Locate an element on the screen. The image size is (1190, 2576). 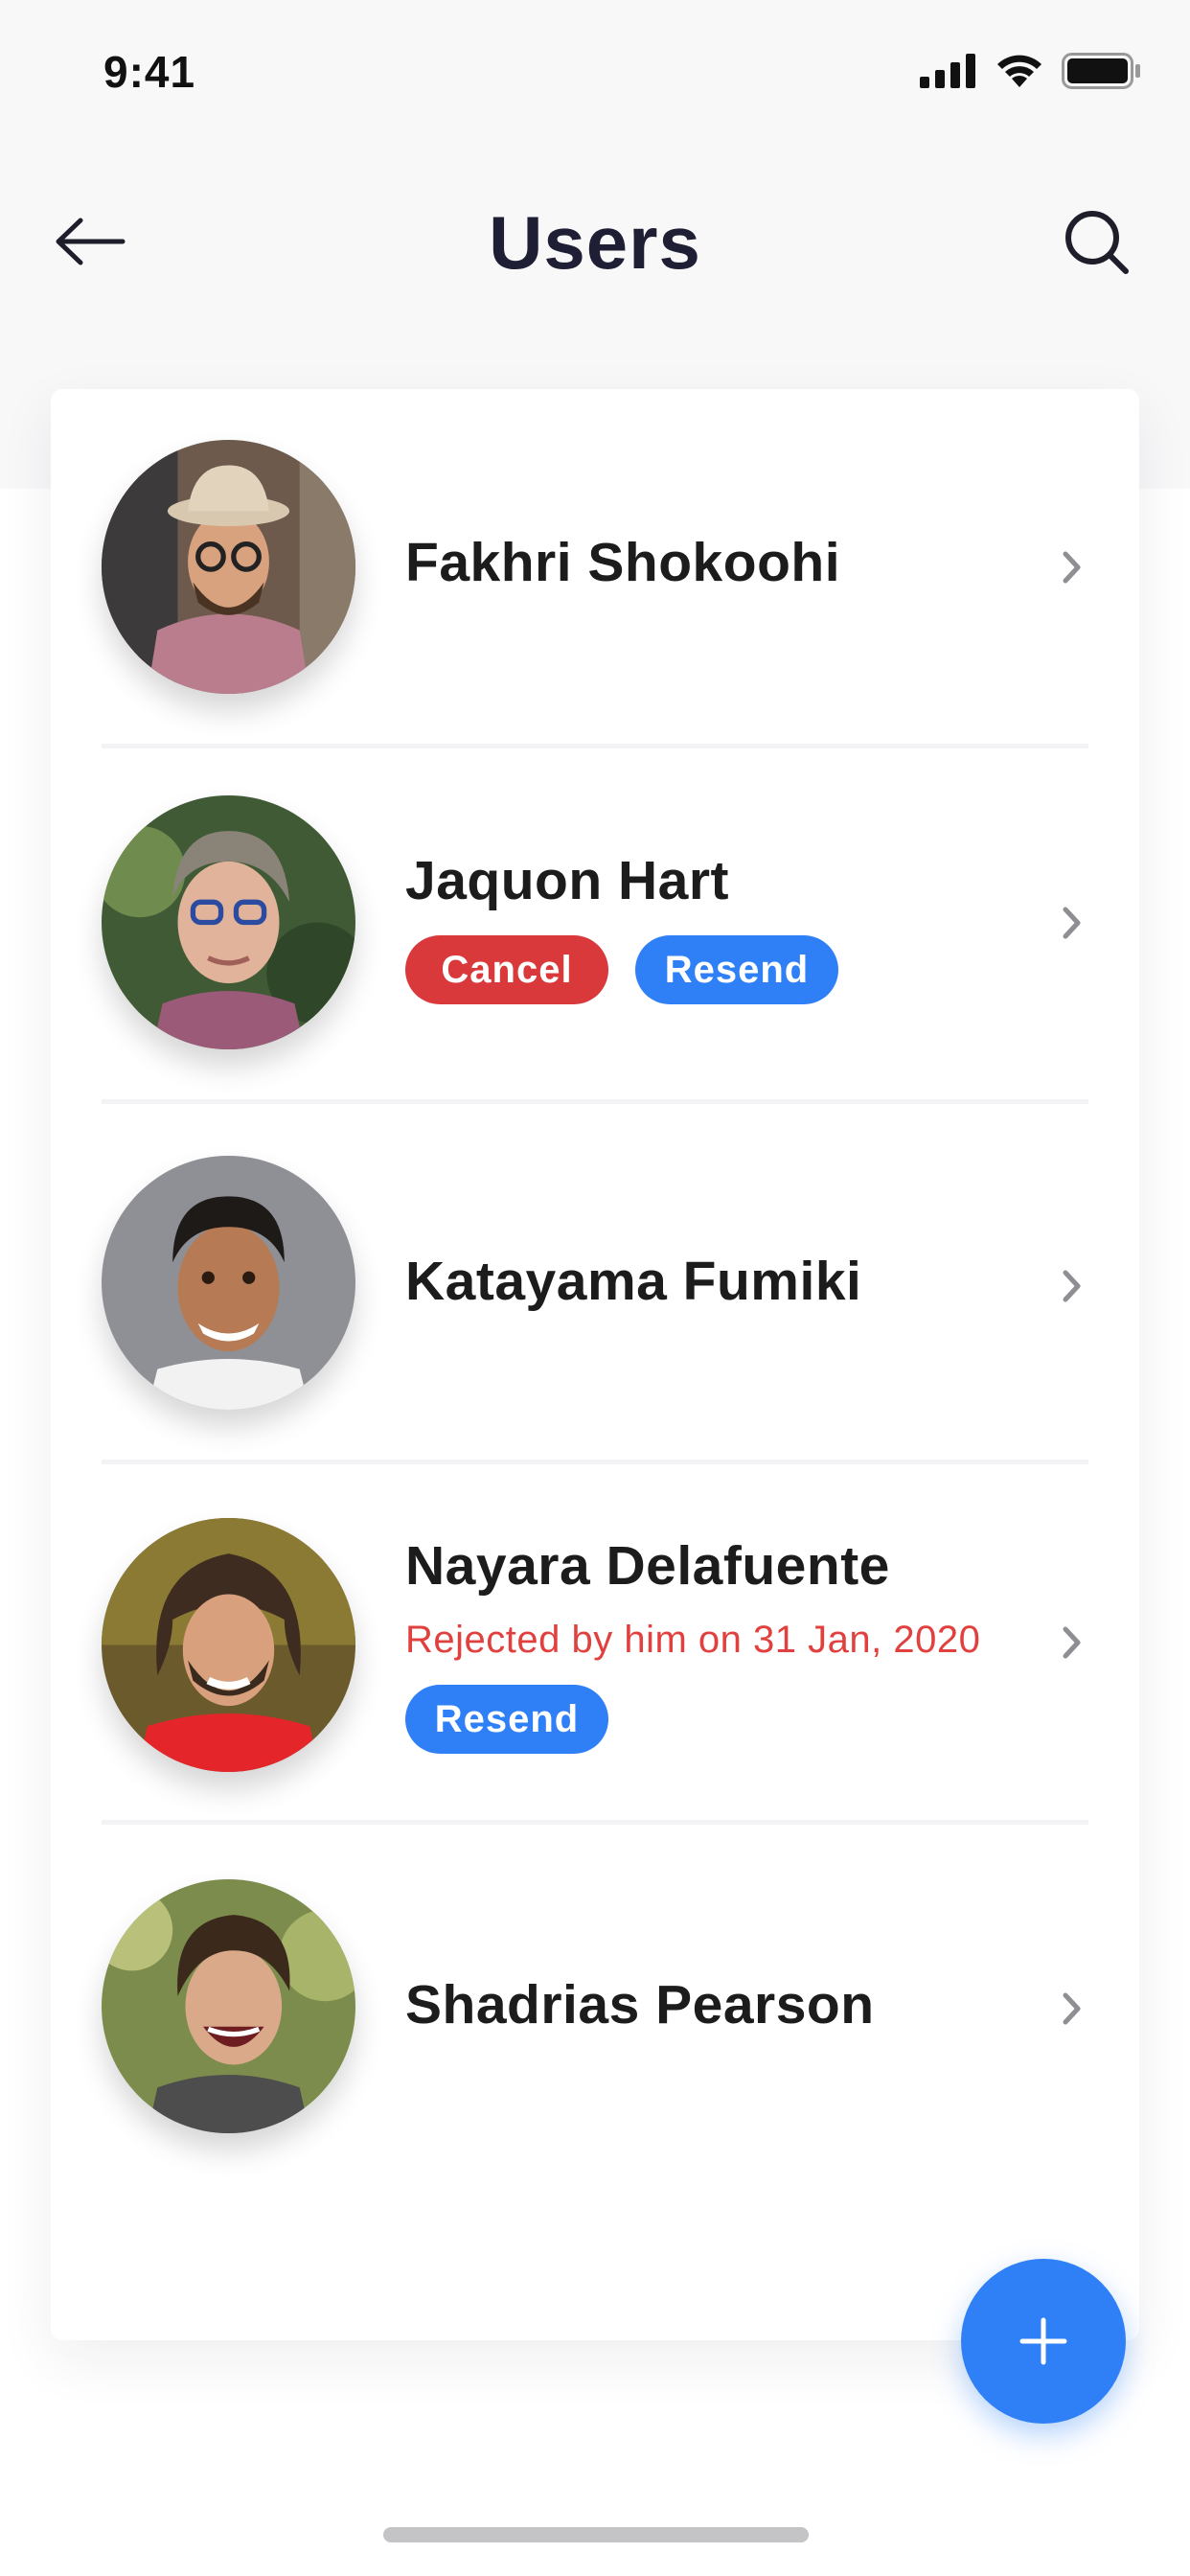
add-user-button is located at coordinates (1043, 2341).